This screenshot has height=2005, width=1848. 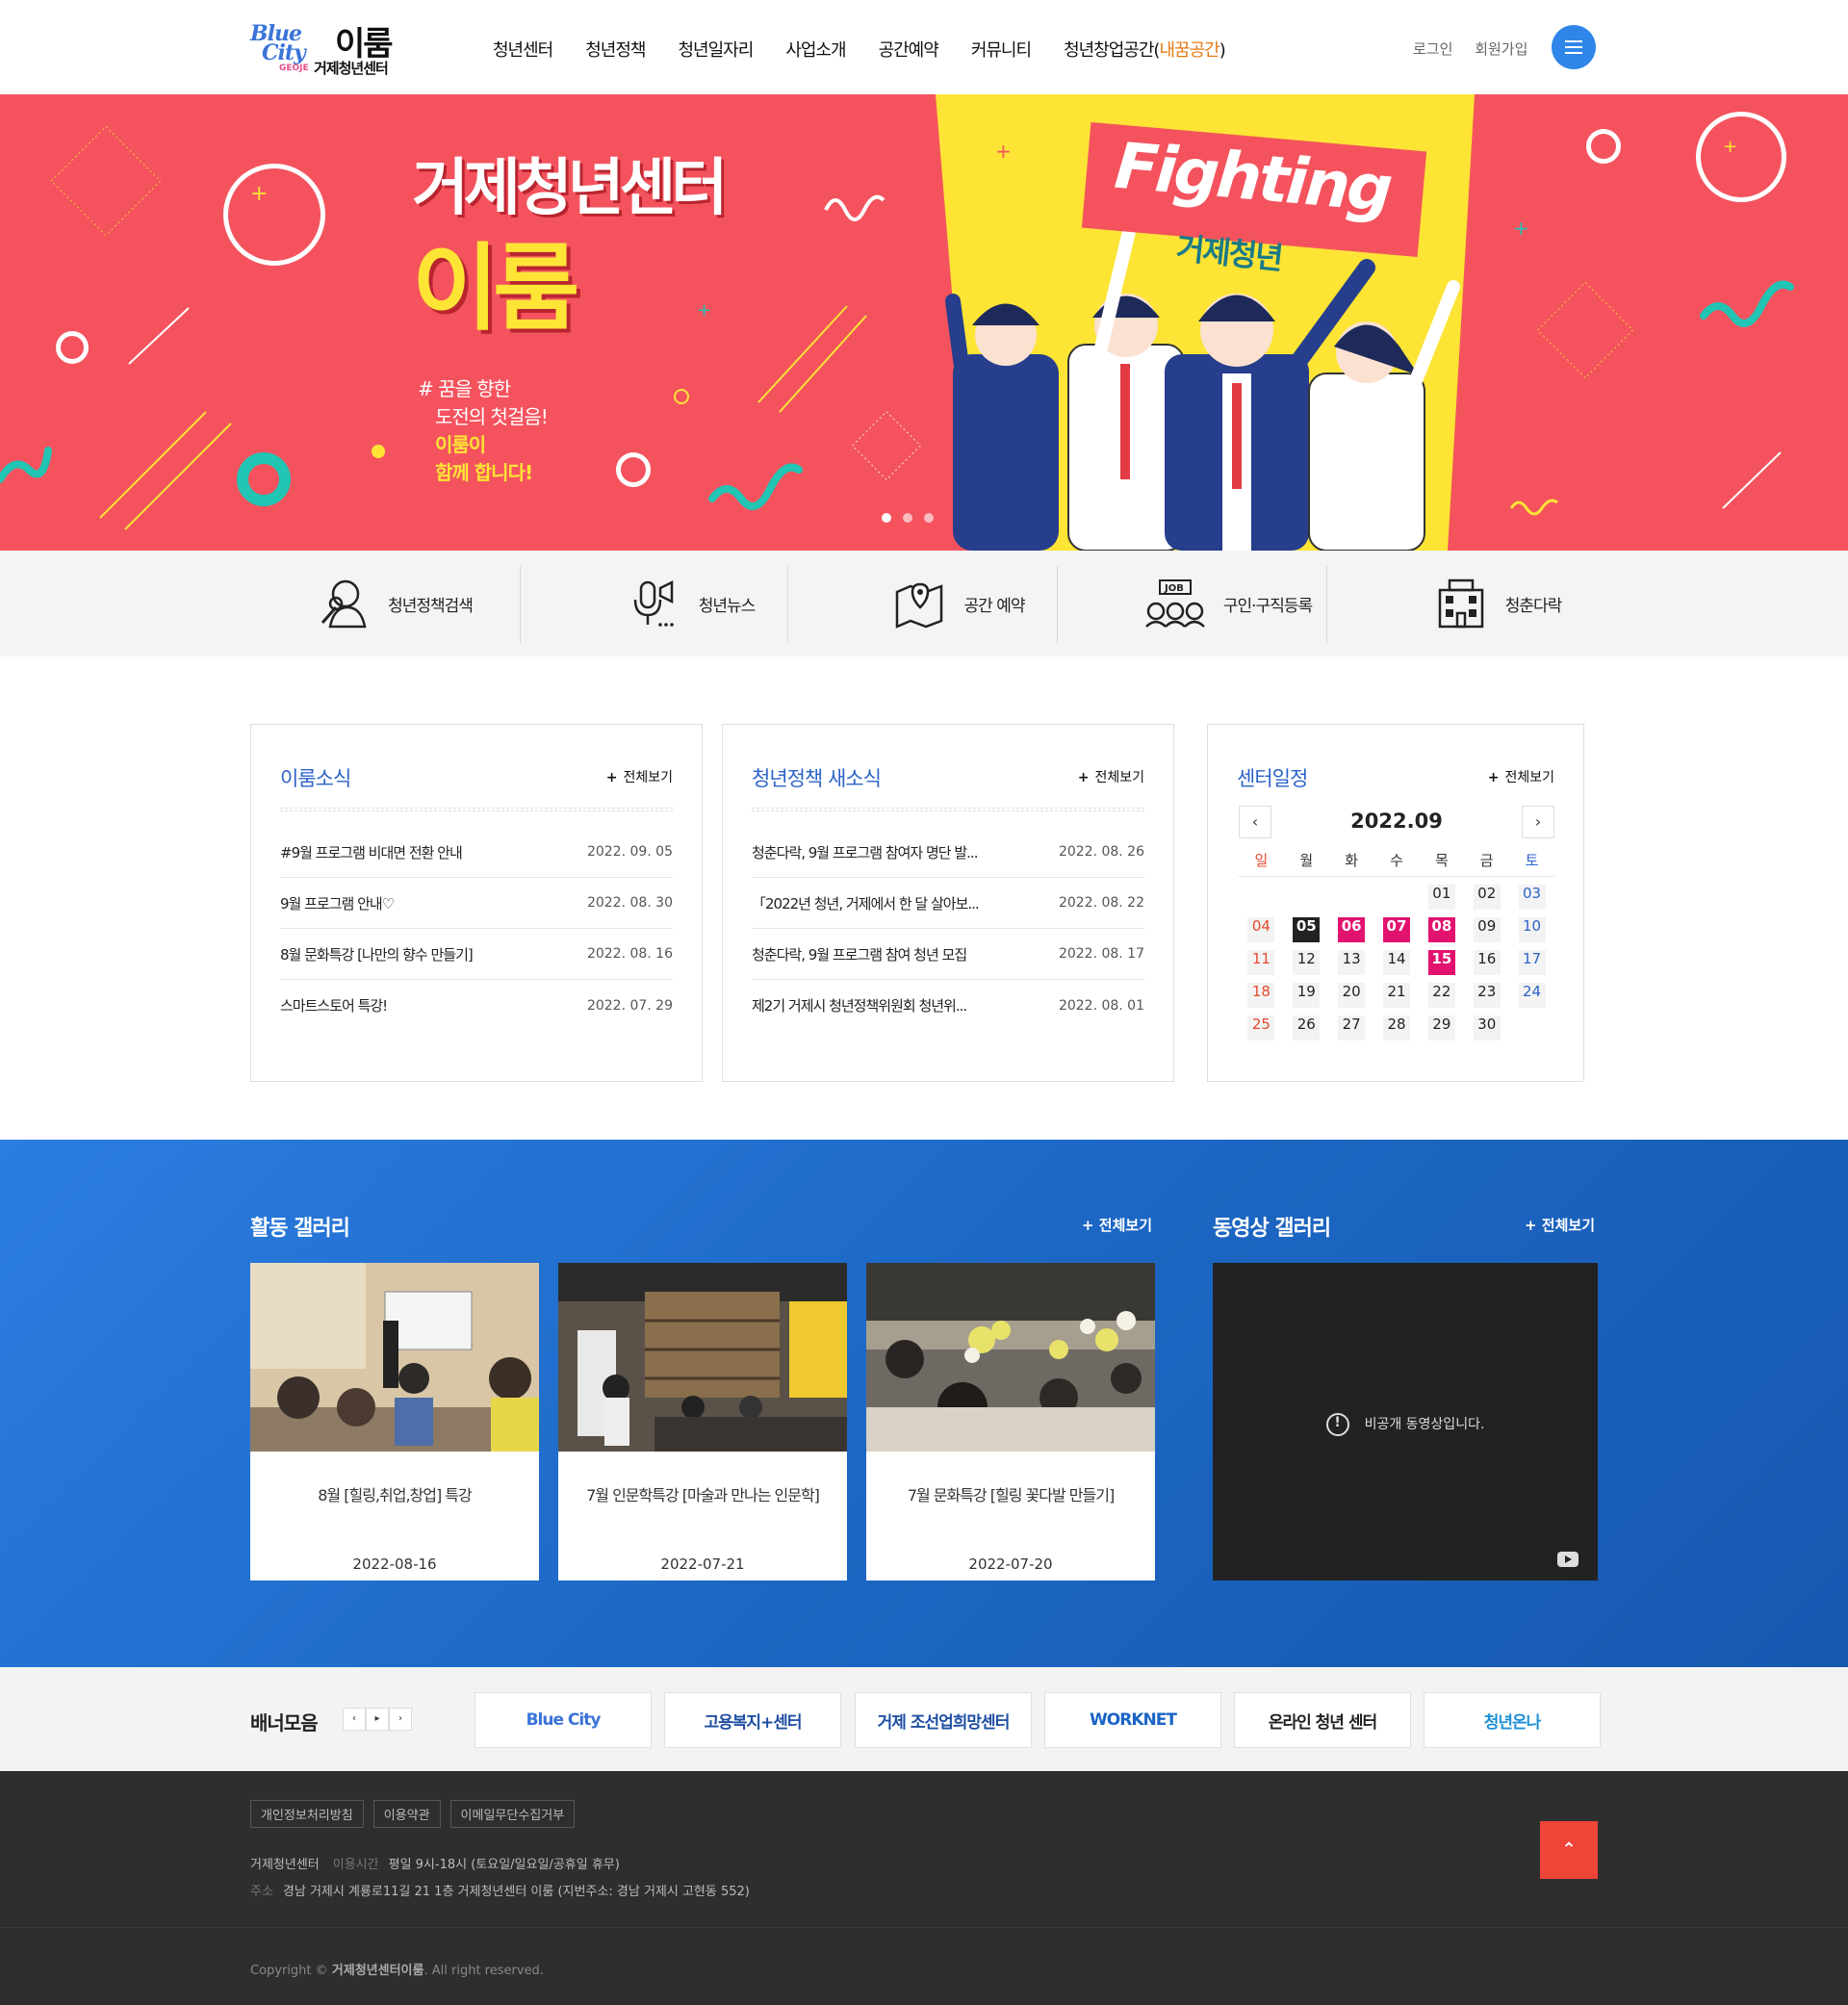 What do you see at coordinates (1487, 963) in the screenshot?
I see `calendar-day: 16` at bounding box center [1487, 963].